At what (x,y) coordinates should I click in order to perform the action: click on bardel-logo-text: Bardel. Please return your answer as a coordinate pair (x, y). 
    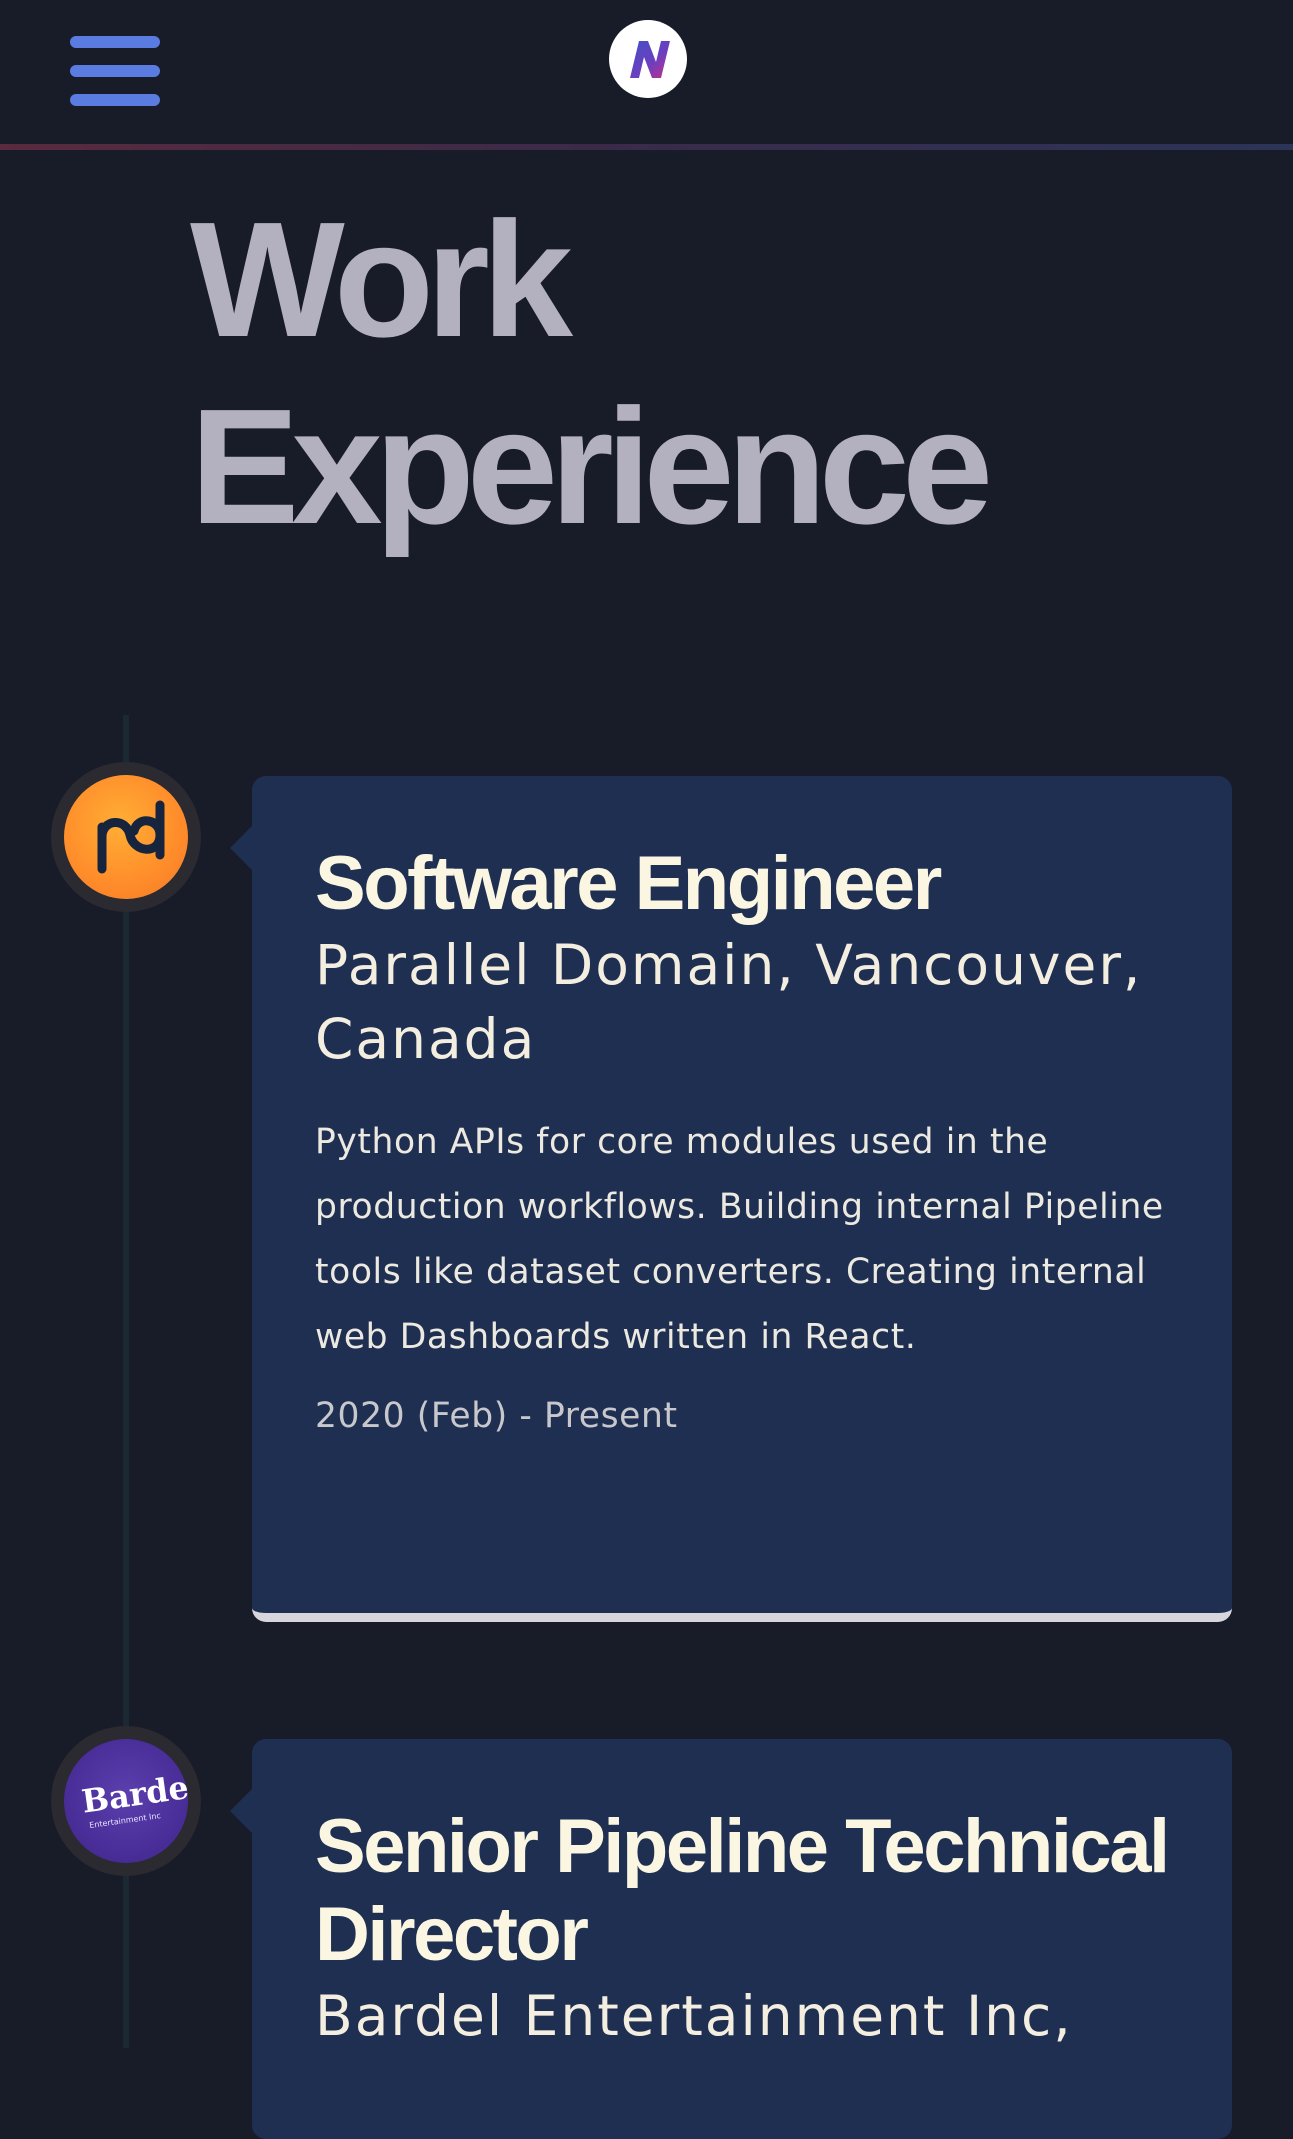
    Looking at the image, I should click on (133, 1793).